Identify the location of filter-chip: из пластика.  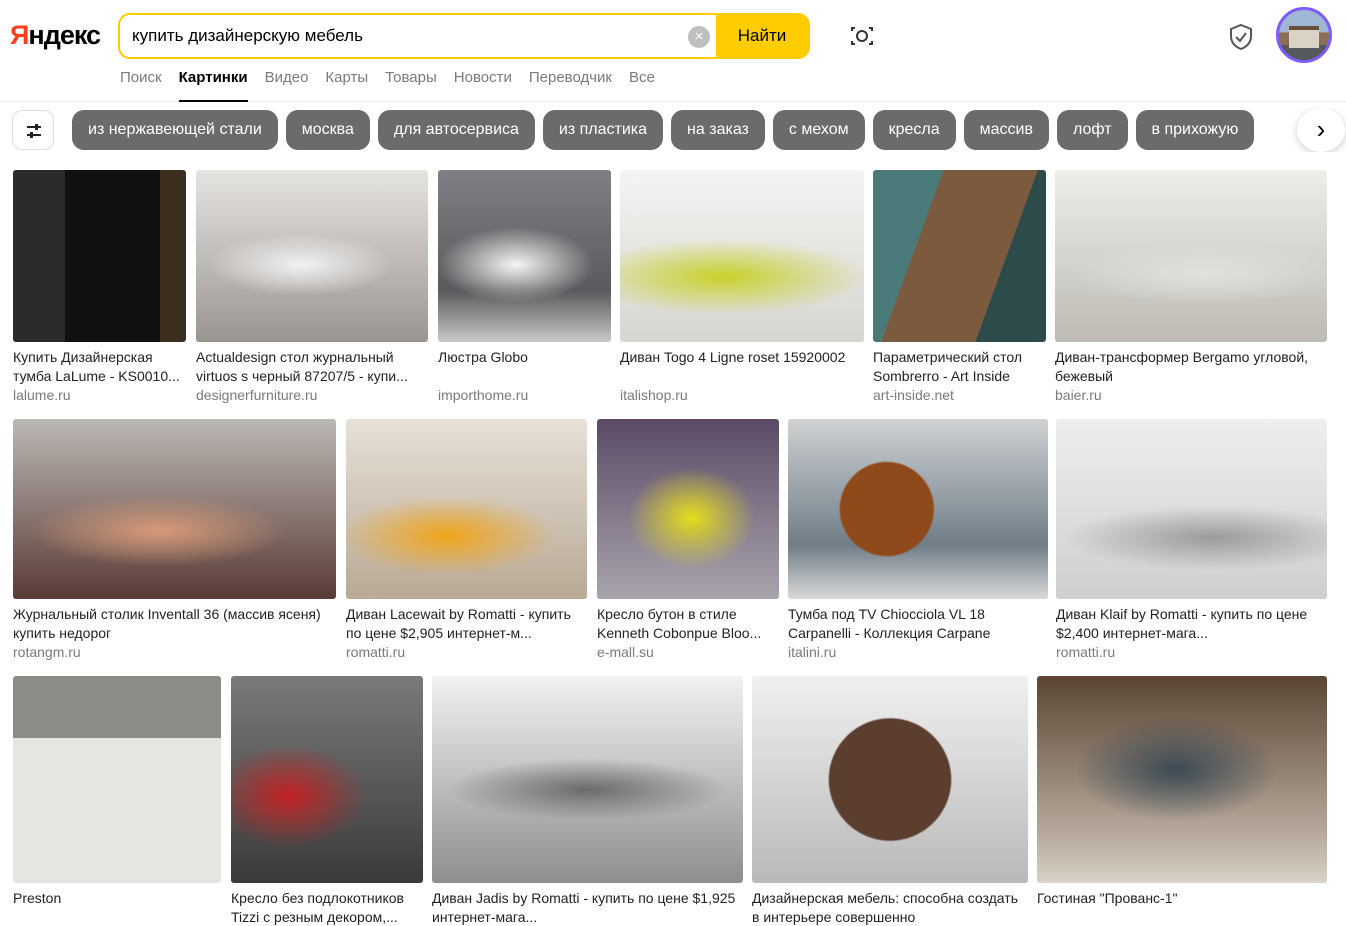
(603, 130).